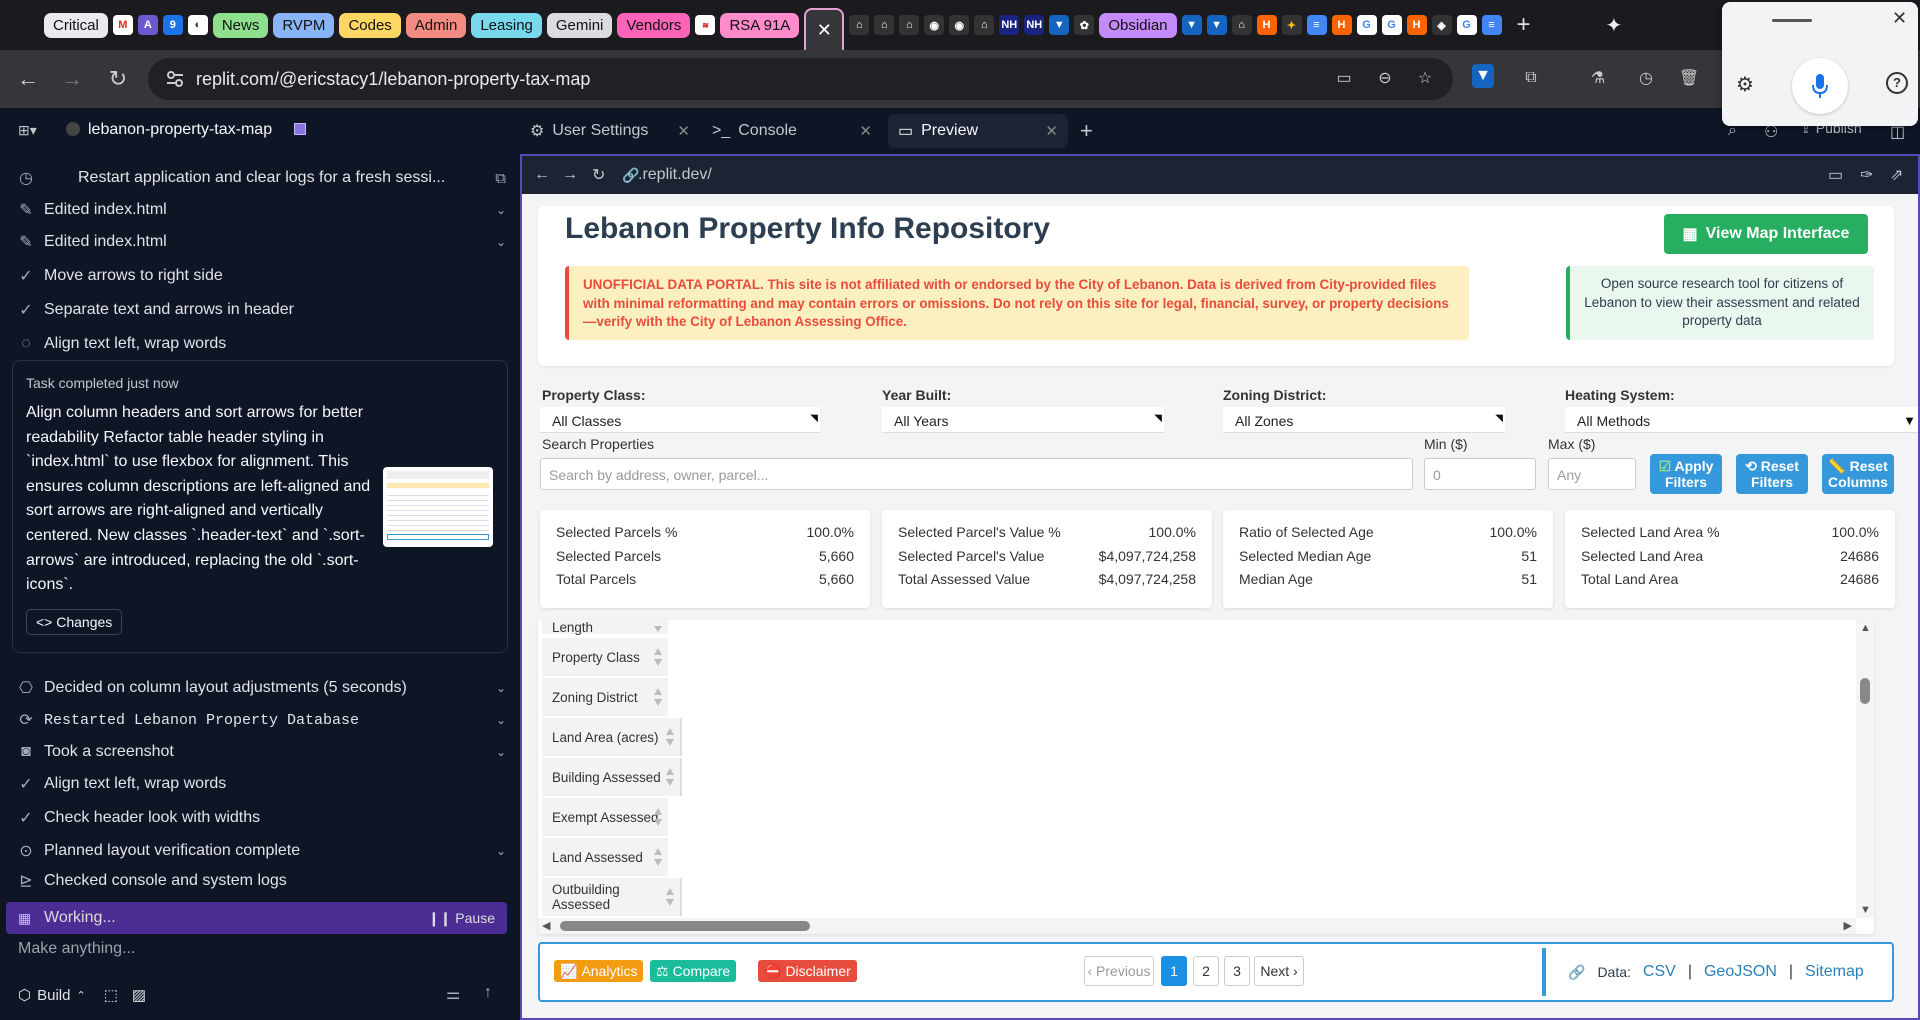  Describe the element at coordinates (605, 817) in the screenshot. I see `column-header-exempt-assessed: Exempt Assessed` at that location.